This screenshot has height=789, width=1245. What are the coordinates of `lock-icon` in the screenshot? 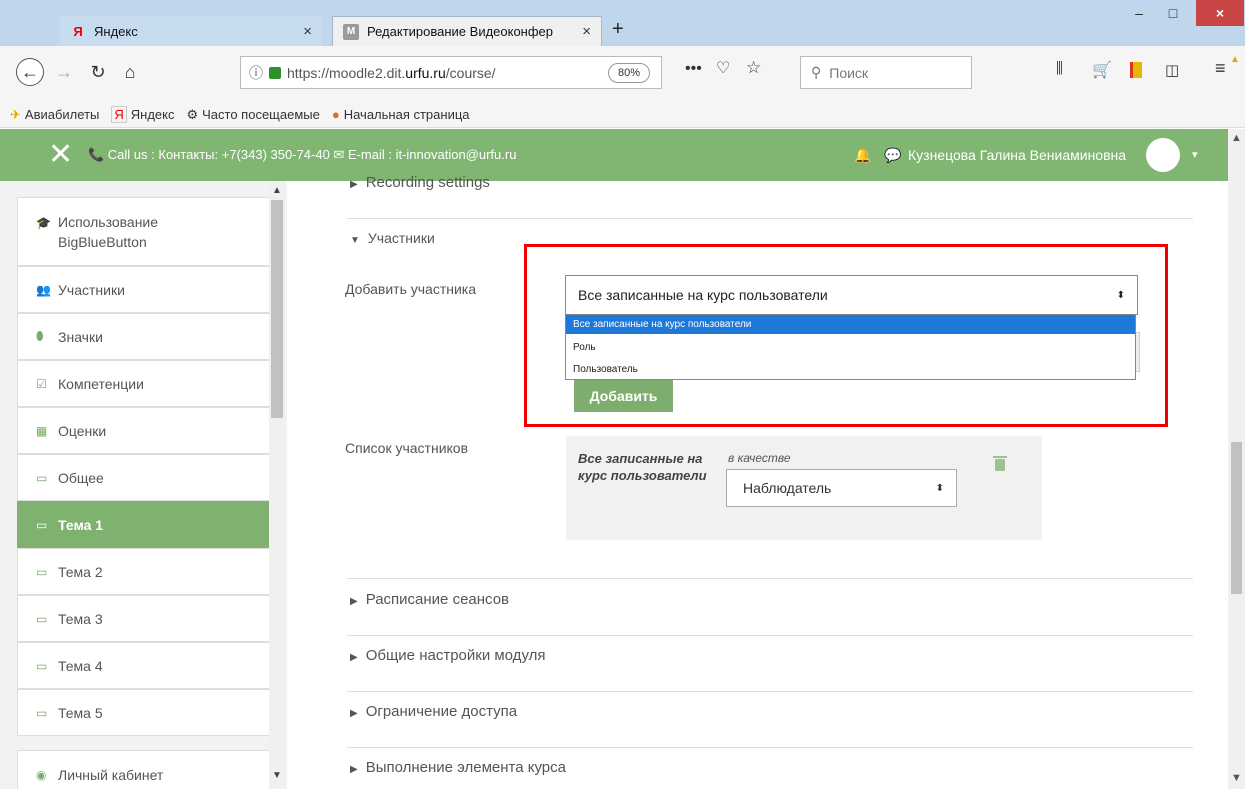 It's located at (275, 72).